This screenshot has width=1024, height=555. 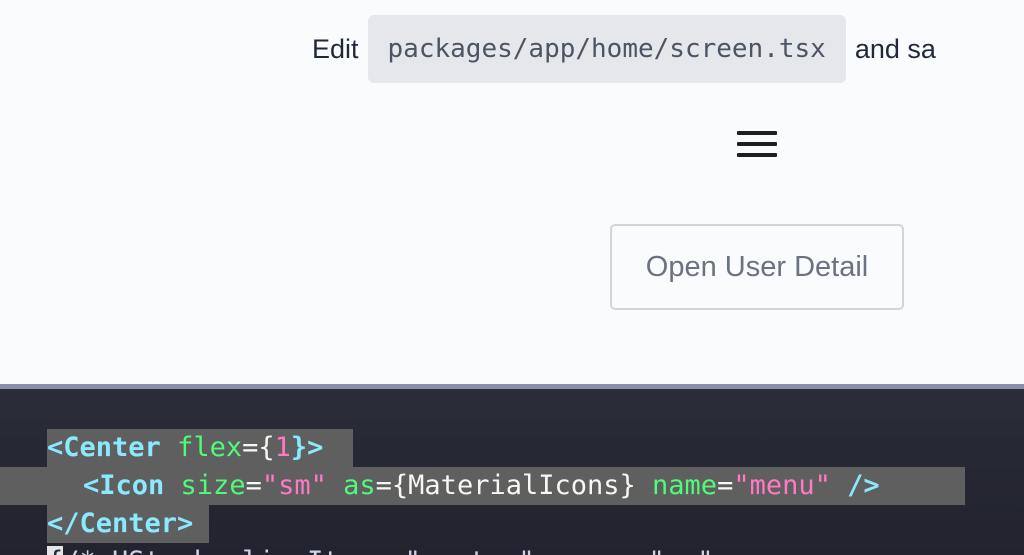 What do you see at coordinates (895, 48) in the screenshot?
I see `edit-suffix: and sa` at bounding box center [895, 48].